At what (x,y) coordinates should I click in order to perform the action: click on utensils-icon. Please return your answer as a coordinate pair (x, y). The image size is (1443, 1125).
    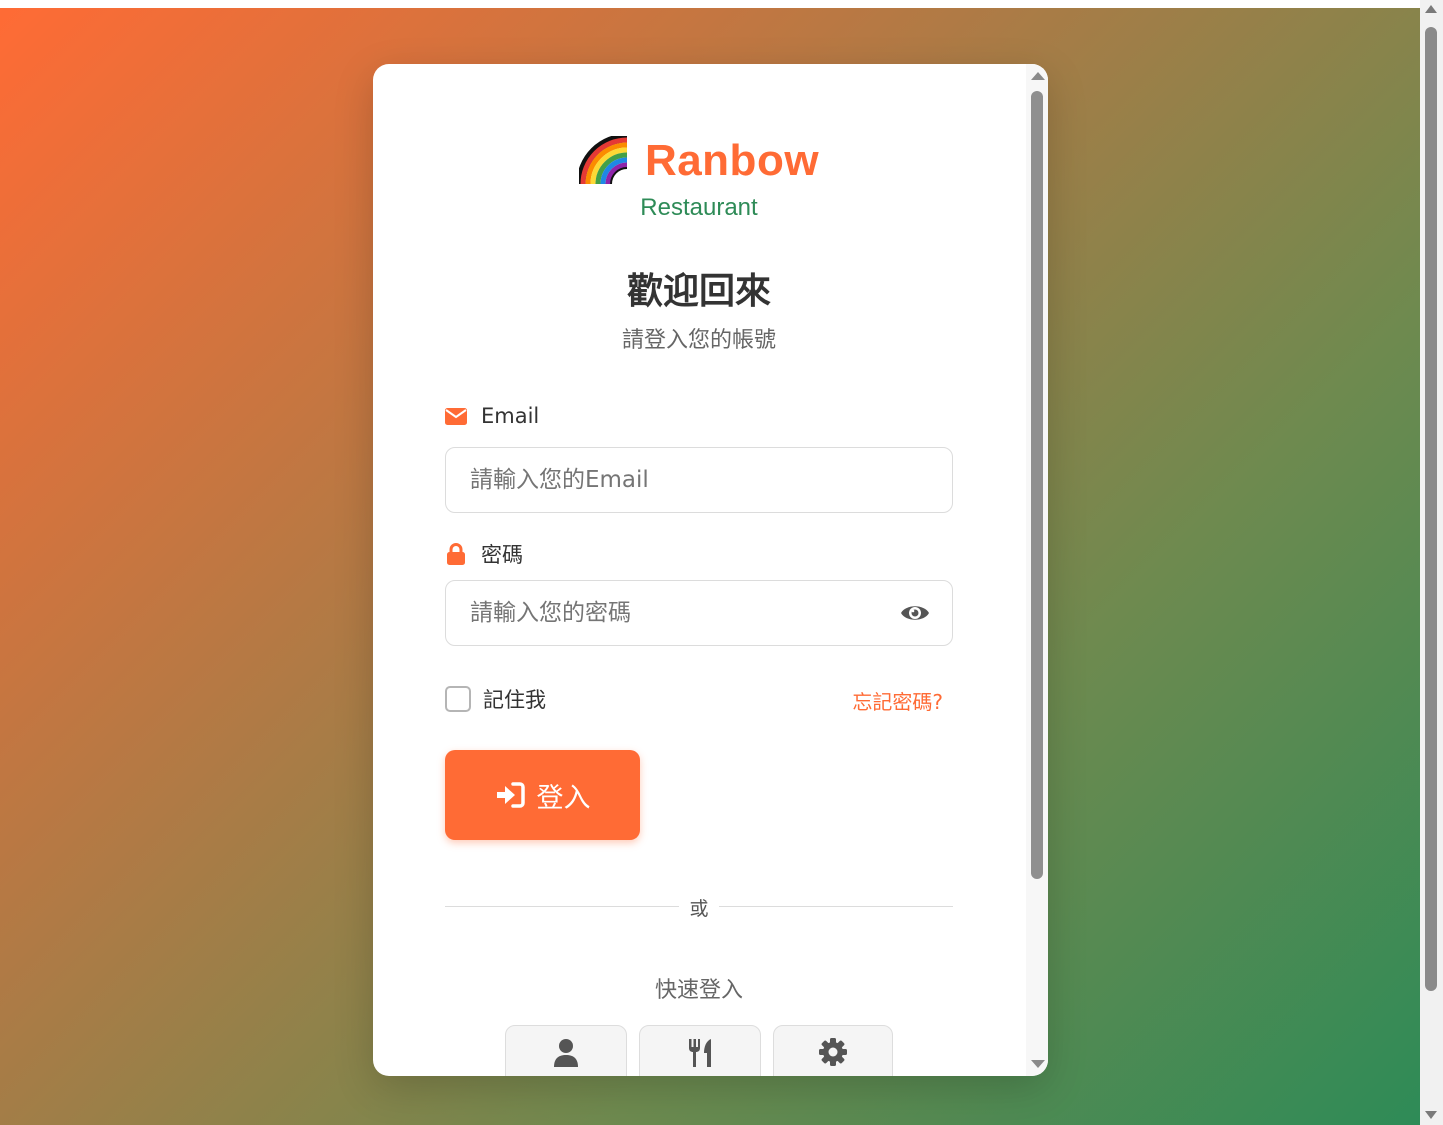
    Looking at the image, I should click on (700, 1053).